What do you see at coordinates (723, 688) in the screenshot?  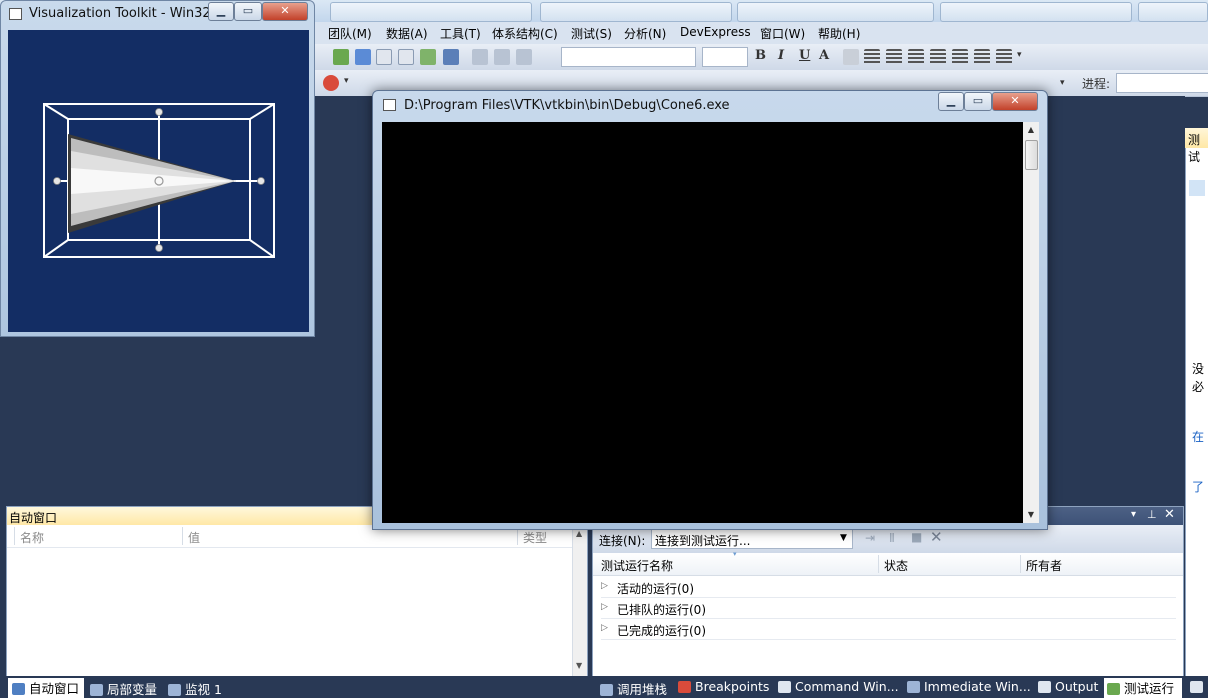 I see `tab-breakpoints: Breakpoints` at bounding box center [723, 688].